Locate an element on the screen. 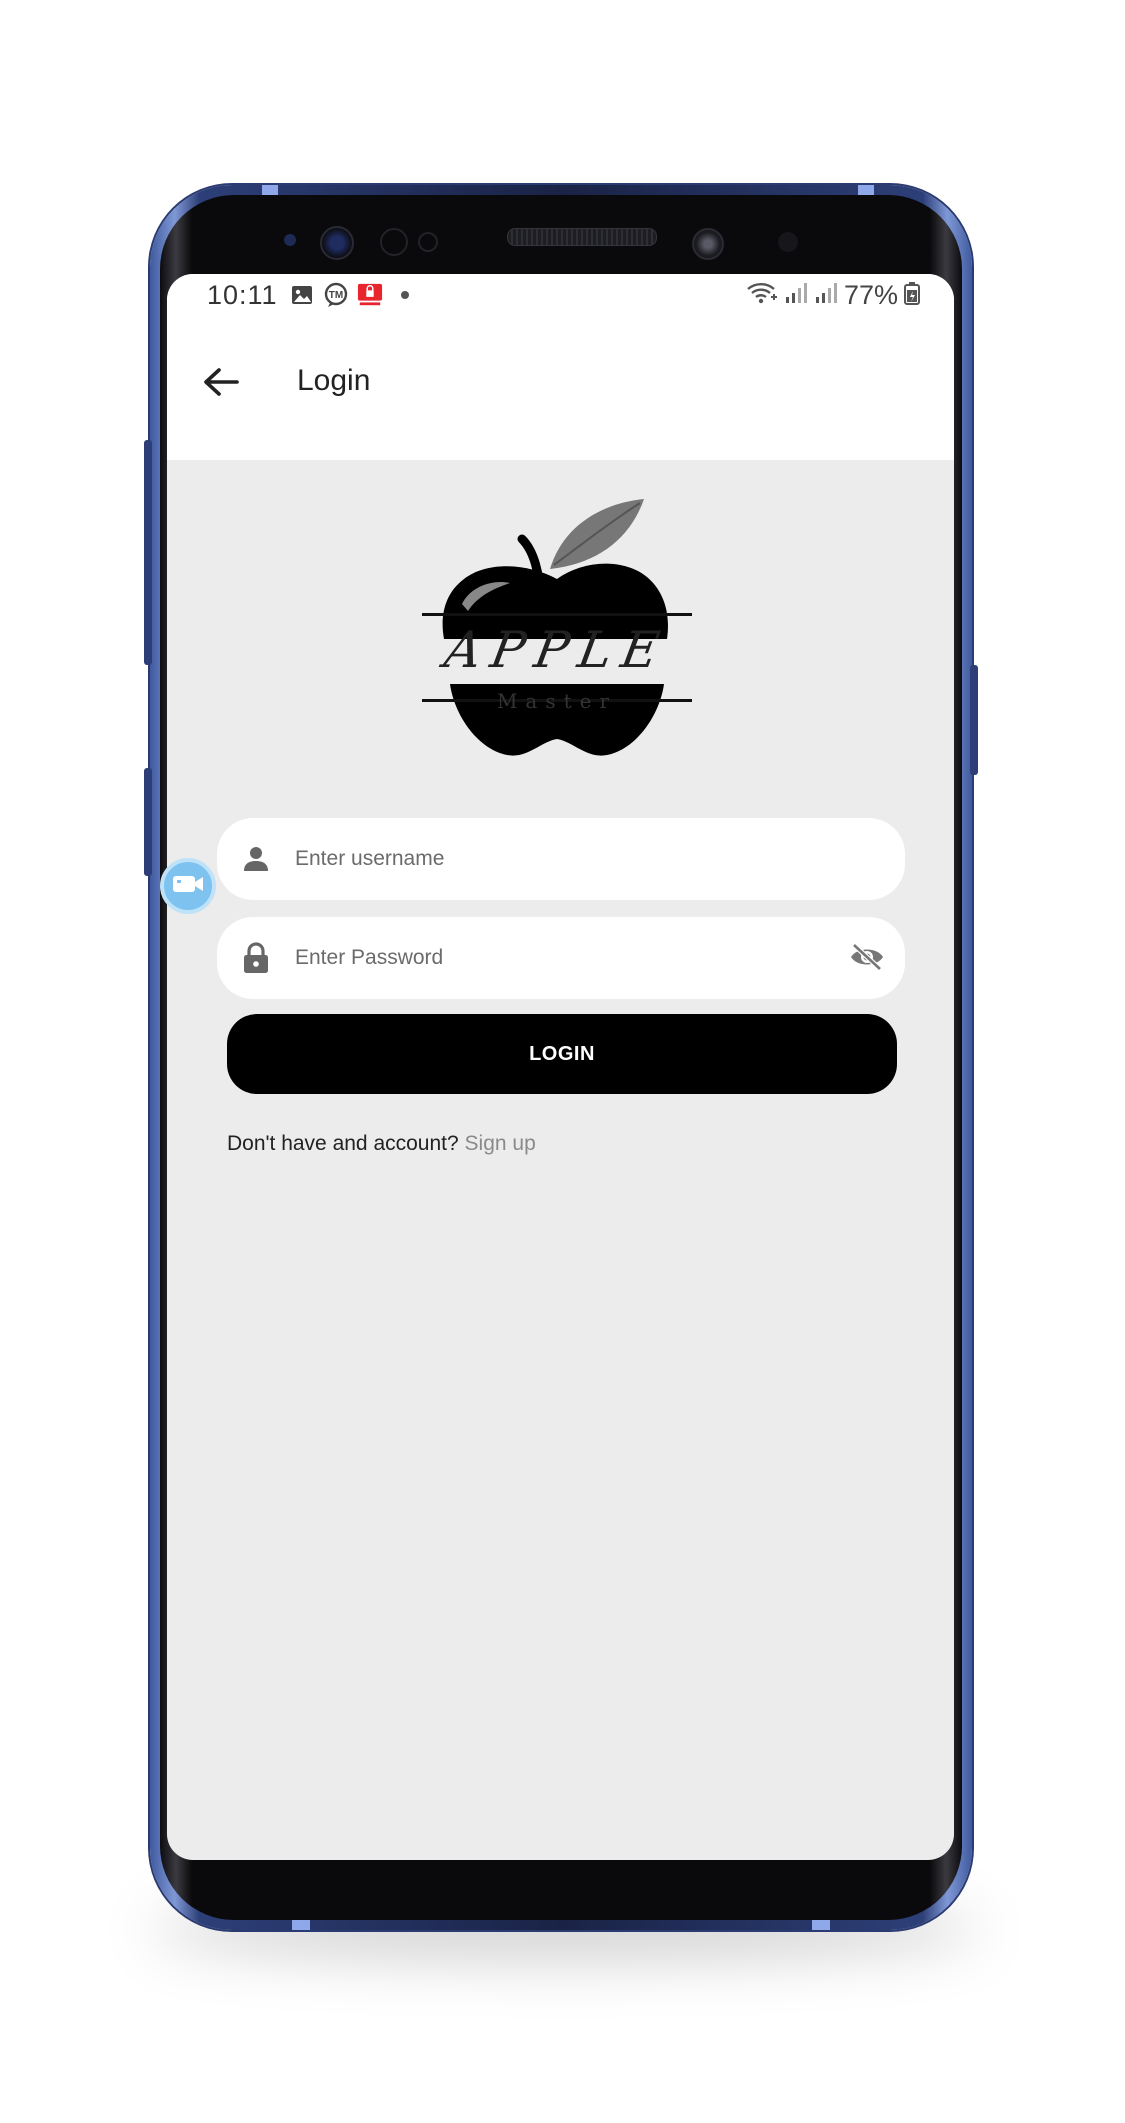 This screenshot has width=1125, height=2123. signup-link: Sign up is located at coordinates (500, 1143).